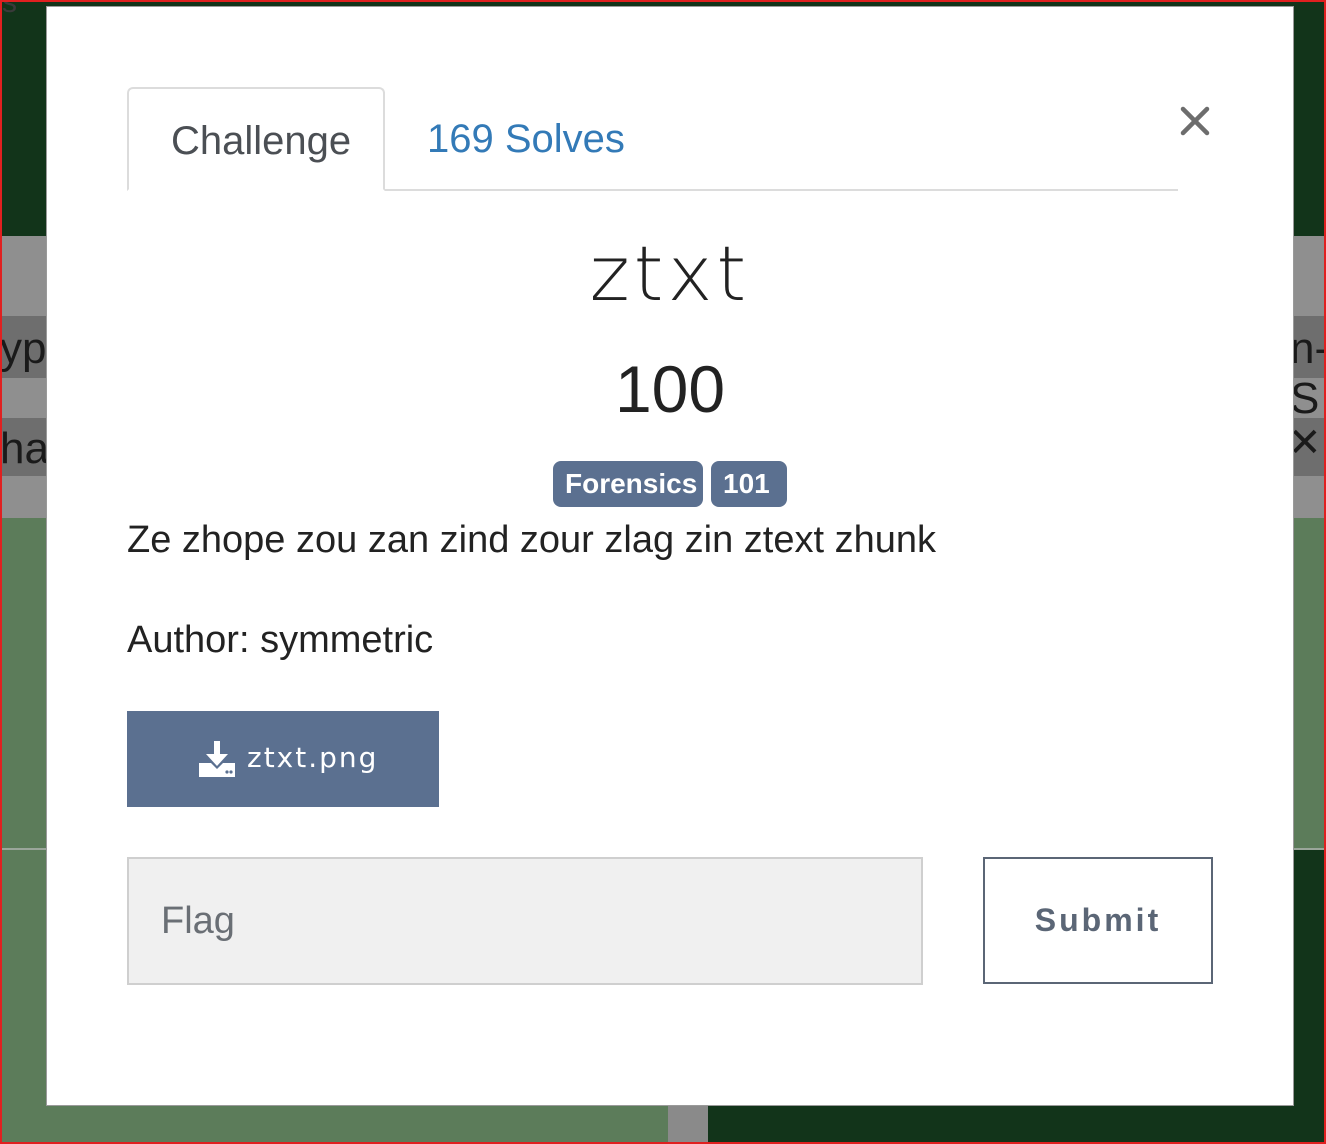  I want to click on challenge-name: ztxt, so click(670, 273).